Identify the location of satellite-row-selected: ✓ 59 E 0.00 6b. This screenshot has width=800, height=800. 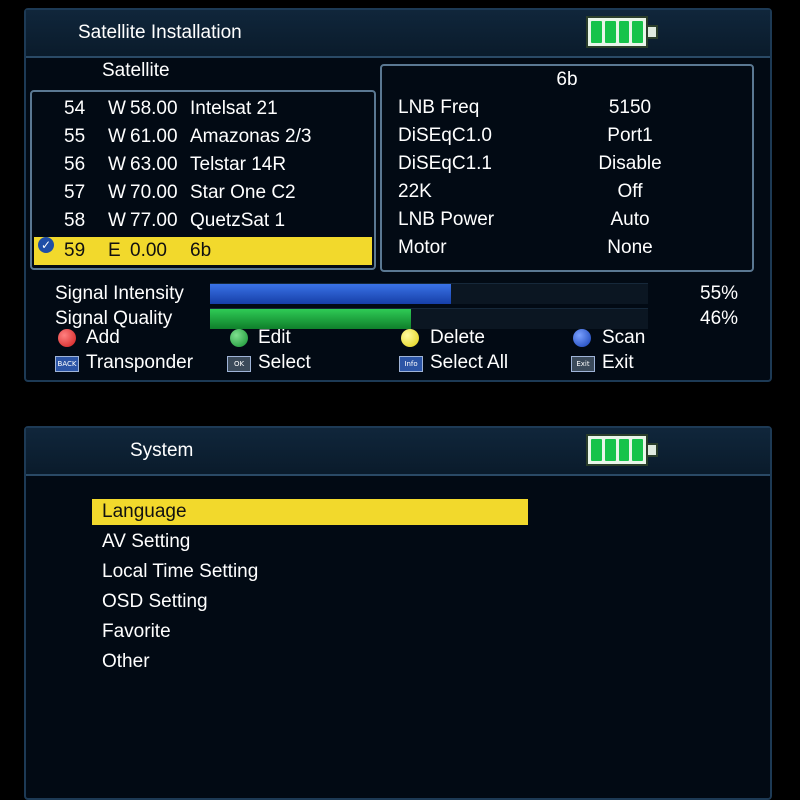
(203, 251).